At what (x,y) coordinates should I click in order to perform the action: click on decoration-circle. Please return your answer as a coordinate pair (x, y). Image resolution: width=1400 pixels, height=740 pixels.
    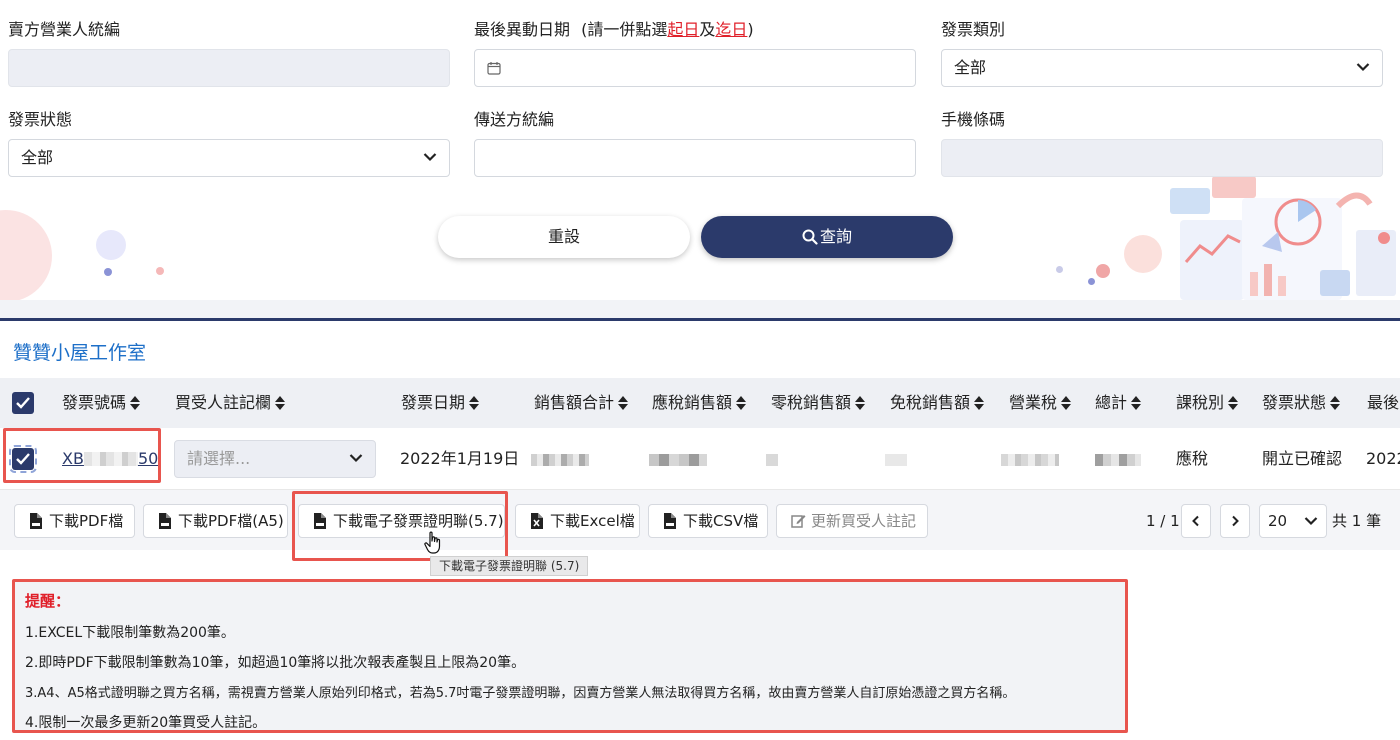
    Looking at the image, I should click on (1143, 254).